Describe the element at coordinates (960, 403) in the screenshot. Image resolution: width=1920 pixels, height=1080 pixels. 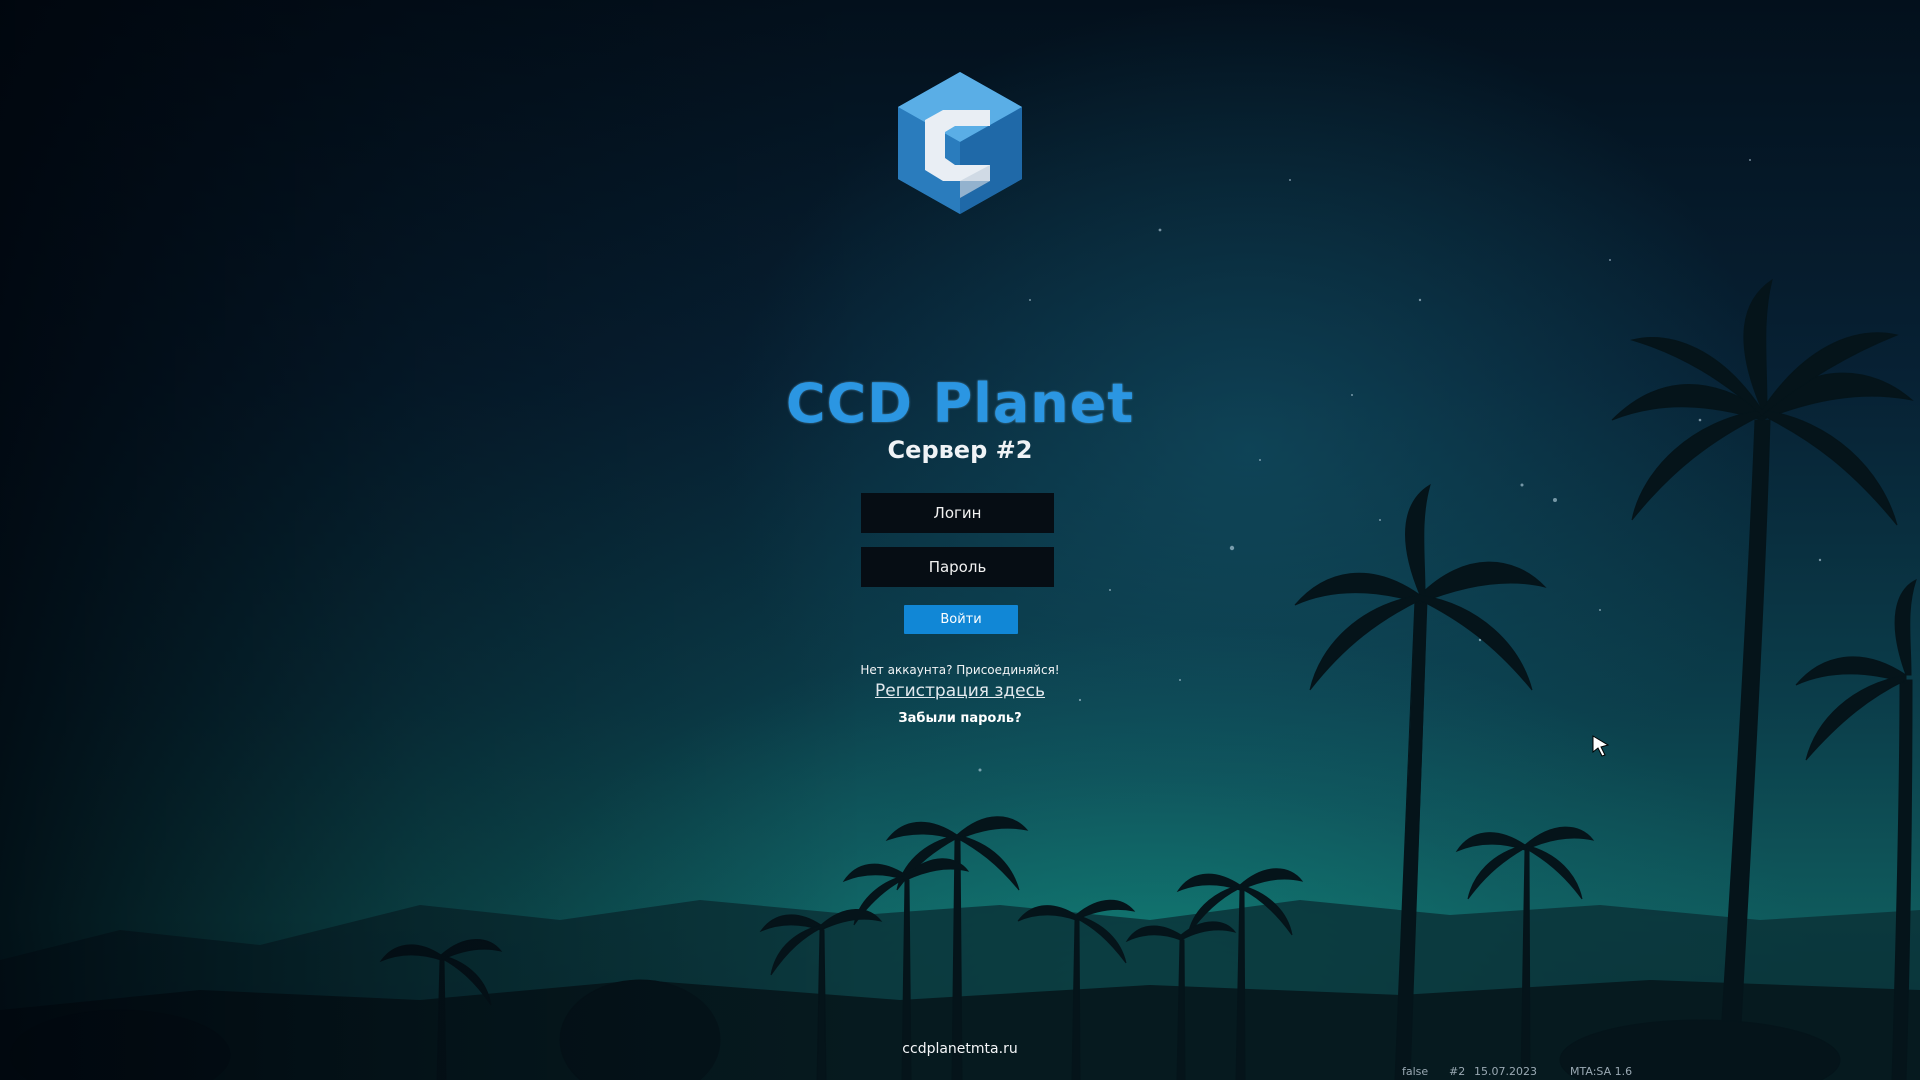
I see `game-title: CCD Planet` at that location.